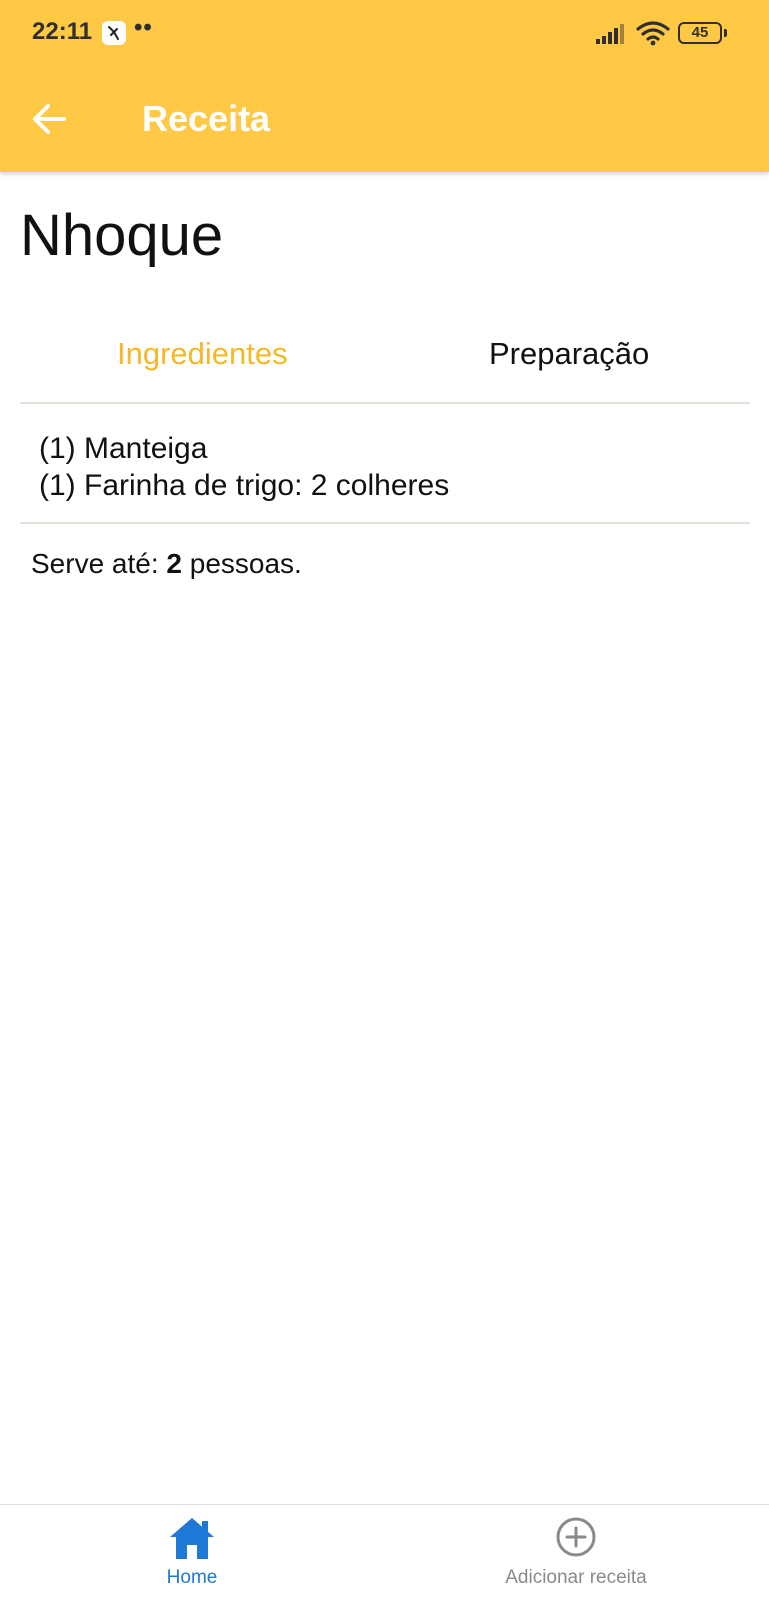 This screenshot has width=769, height=1601. I want to click on bottom-navigation: Home Adicionar receita, so click(384, 1552).